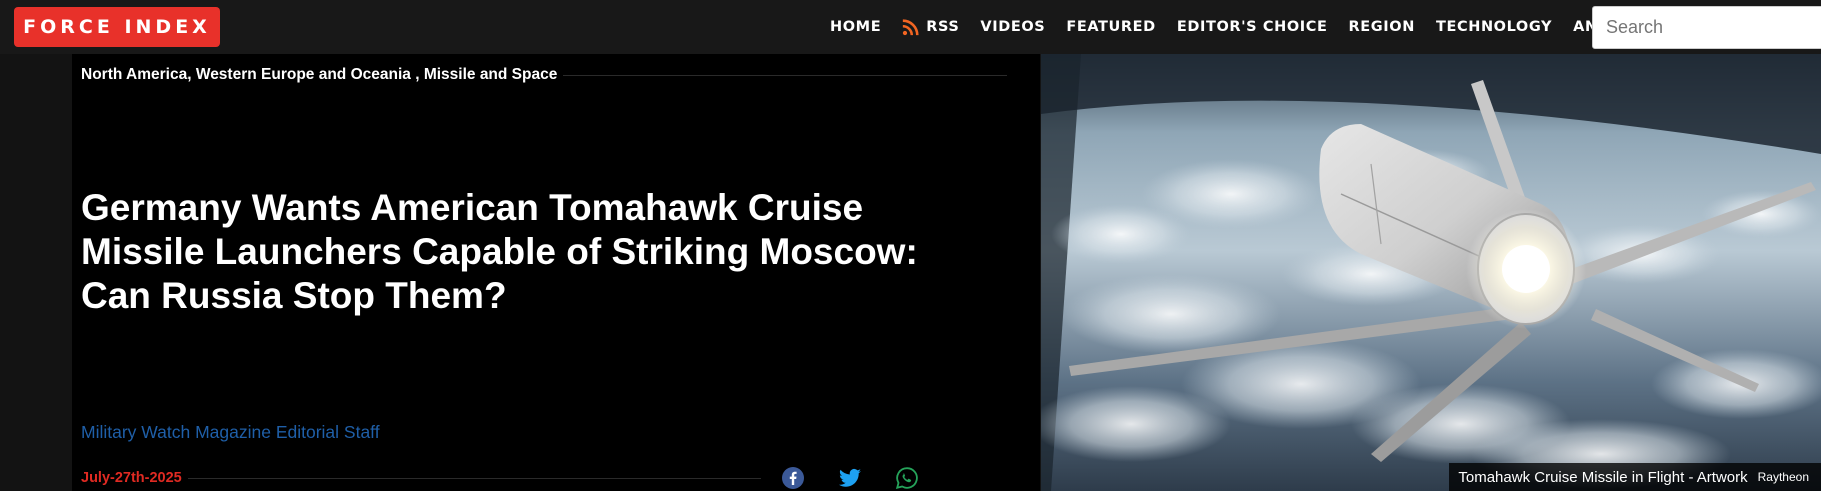 The height and width of the screenshot is (491, 1821). I want to click on nav-editors-choice-label: EDITOR'S CHOICE, so click(1252, 27).